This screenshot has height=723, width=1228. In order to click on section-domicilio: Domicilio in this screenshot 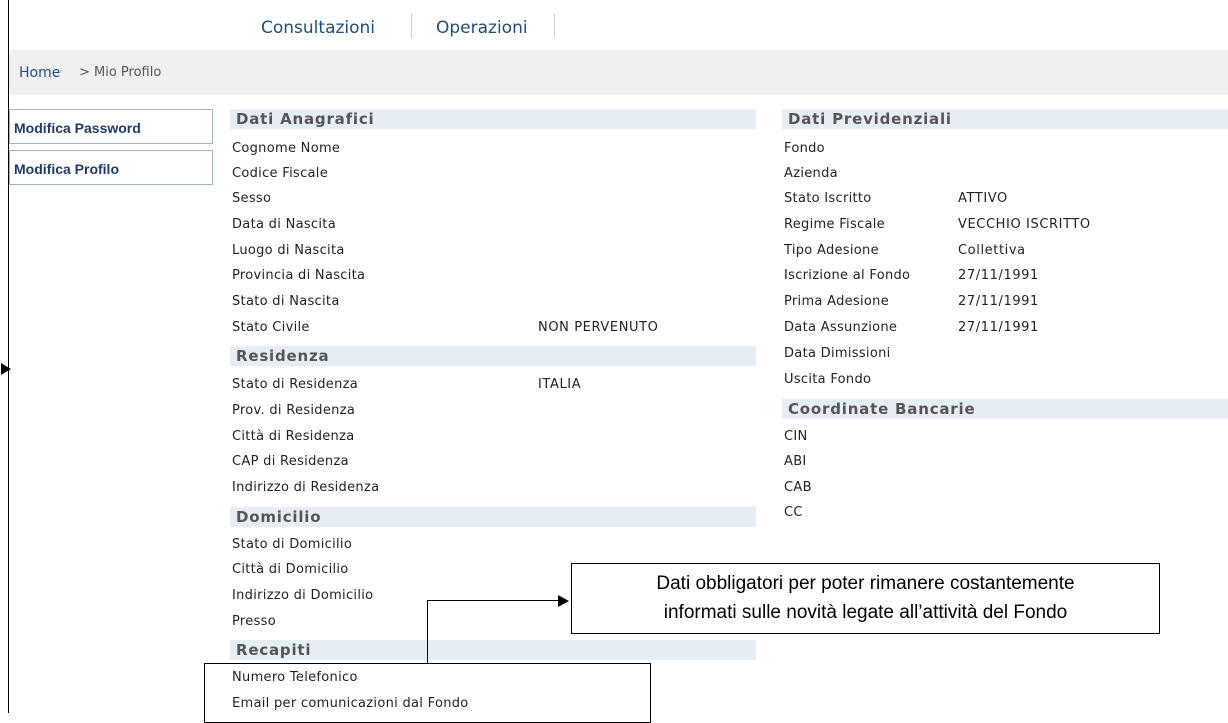, I will do `click(493, 517)`.